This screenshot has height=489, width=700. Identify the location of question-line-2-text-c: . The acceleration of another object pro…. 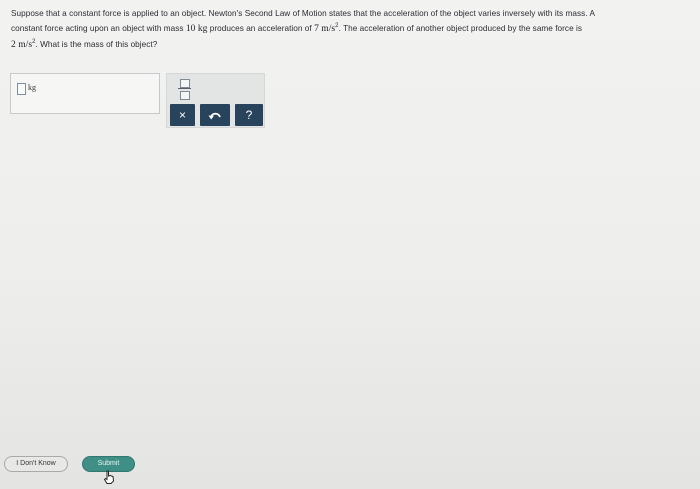
(460, 28).